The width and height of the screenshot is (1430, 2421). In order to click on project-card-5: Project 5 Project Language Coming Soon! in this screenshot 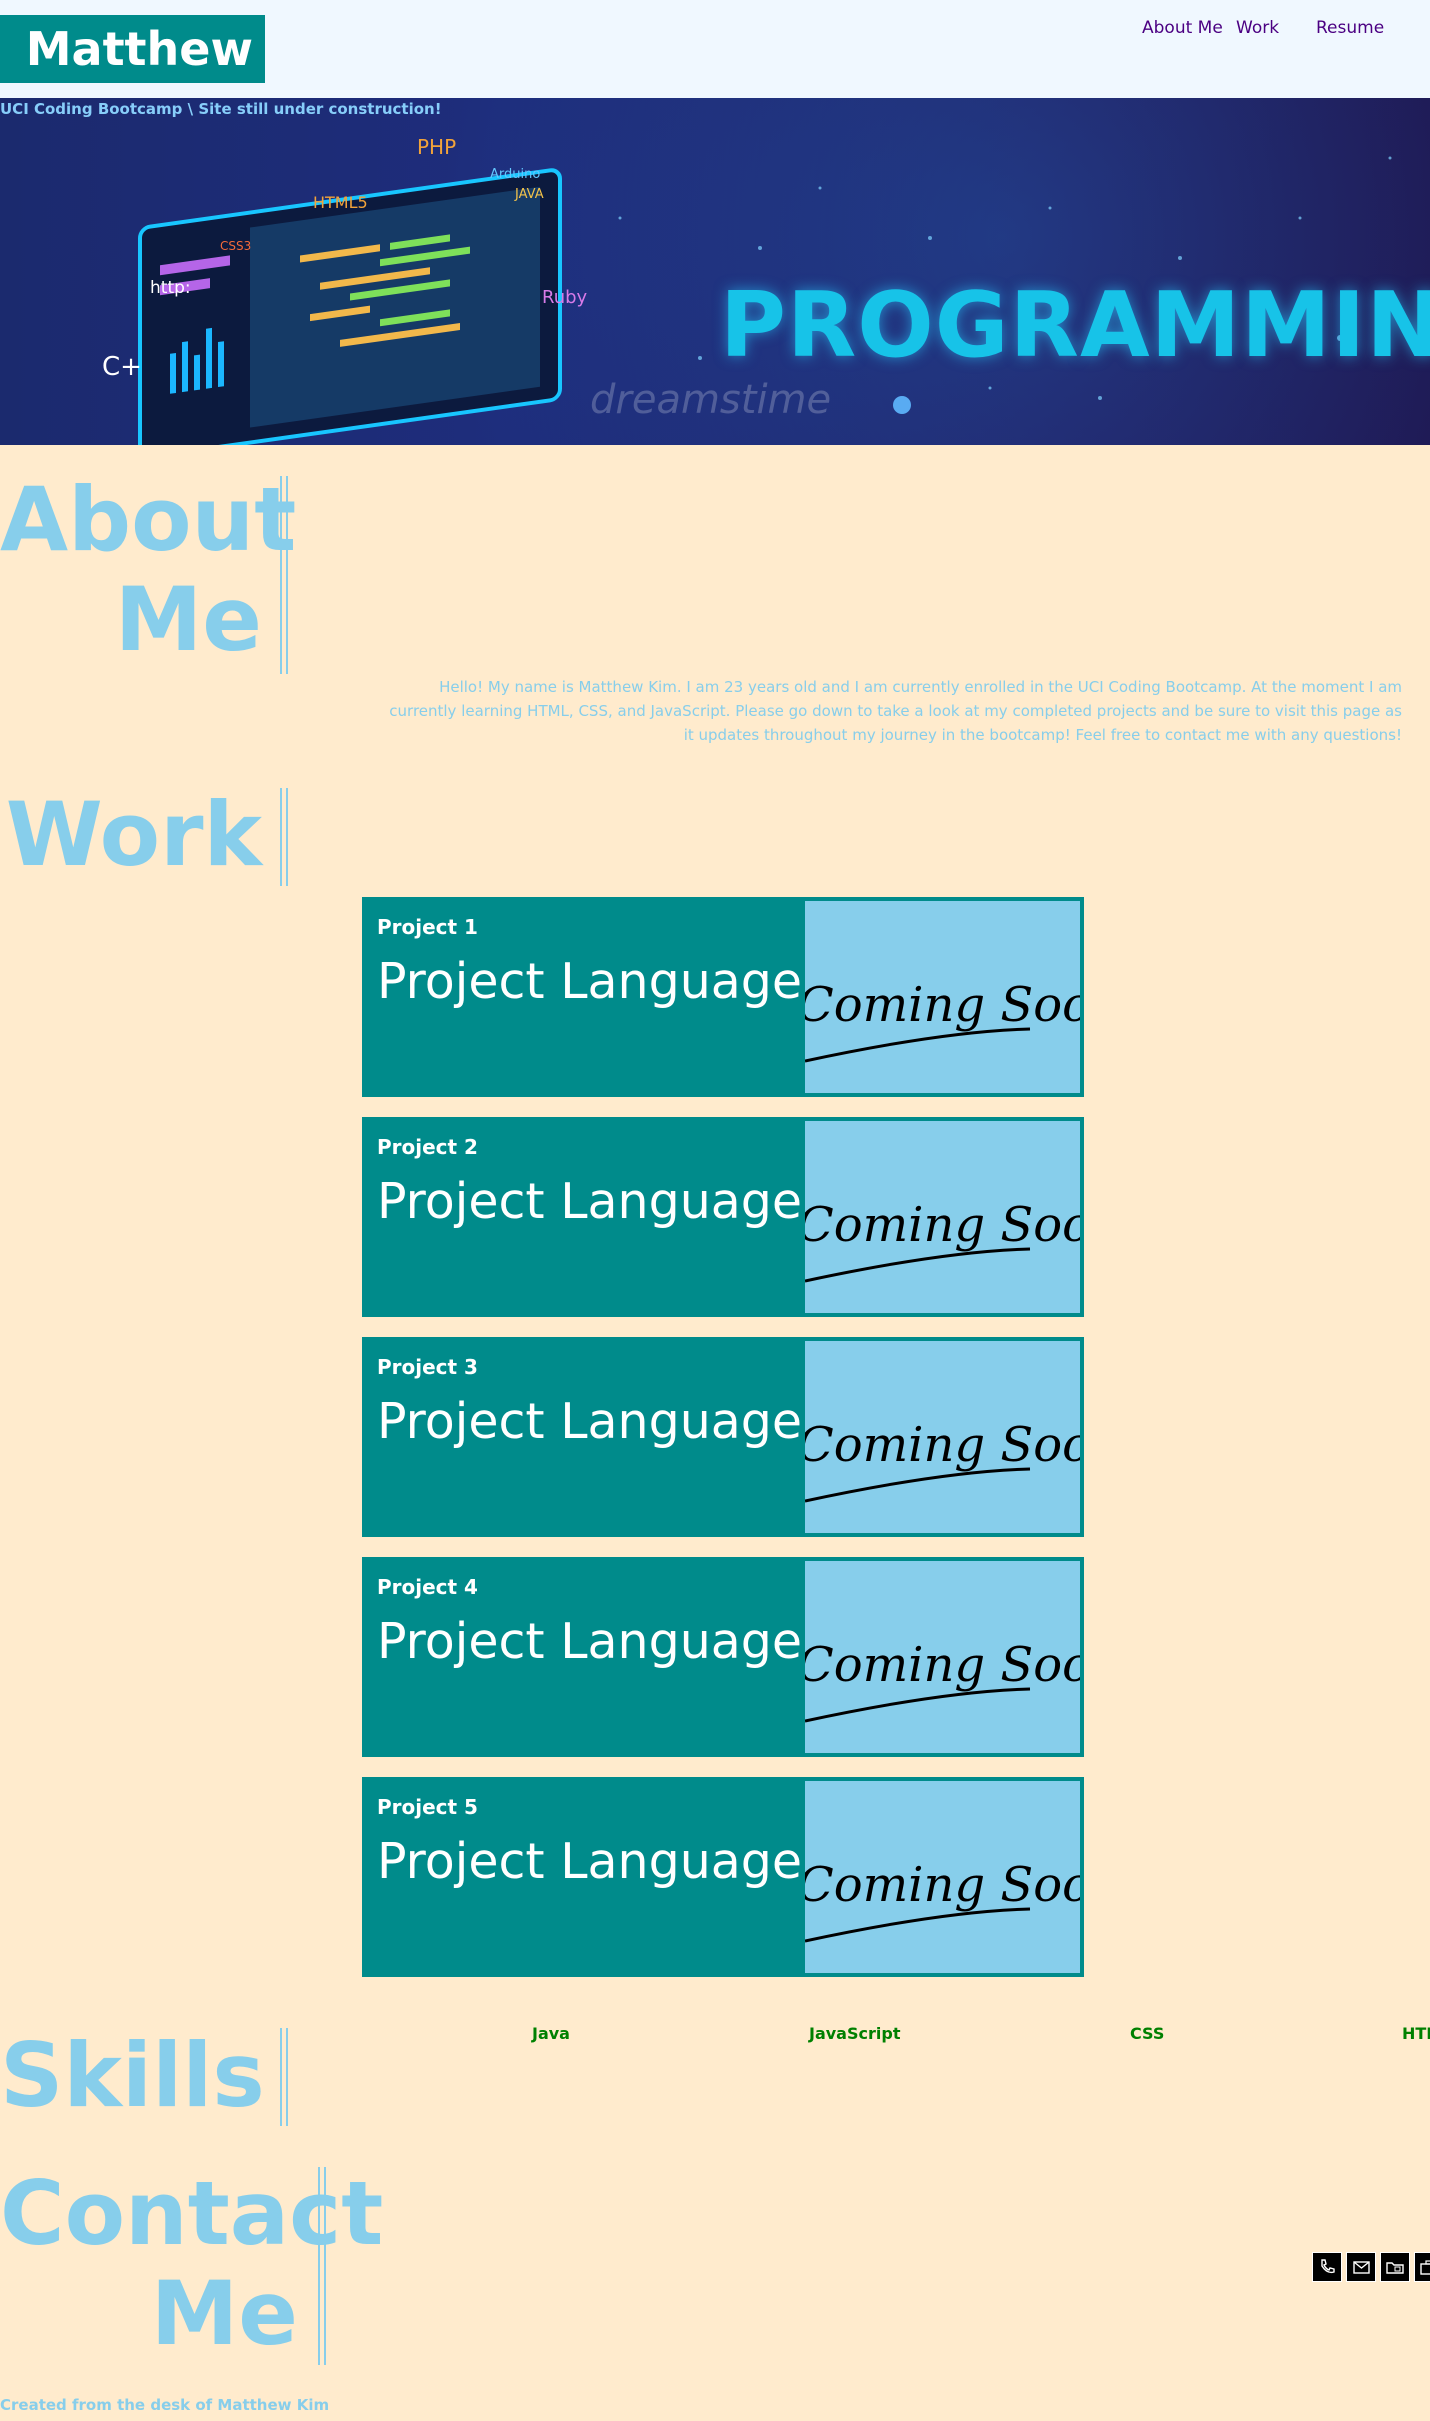, I will do `click(723, 1877)`.